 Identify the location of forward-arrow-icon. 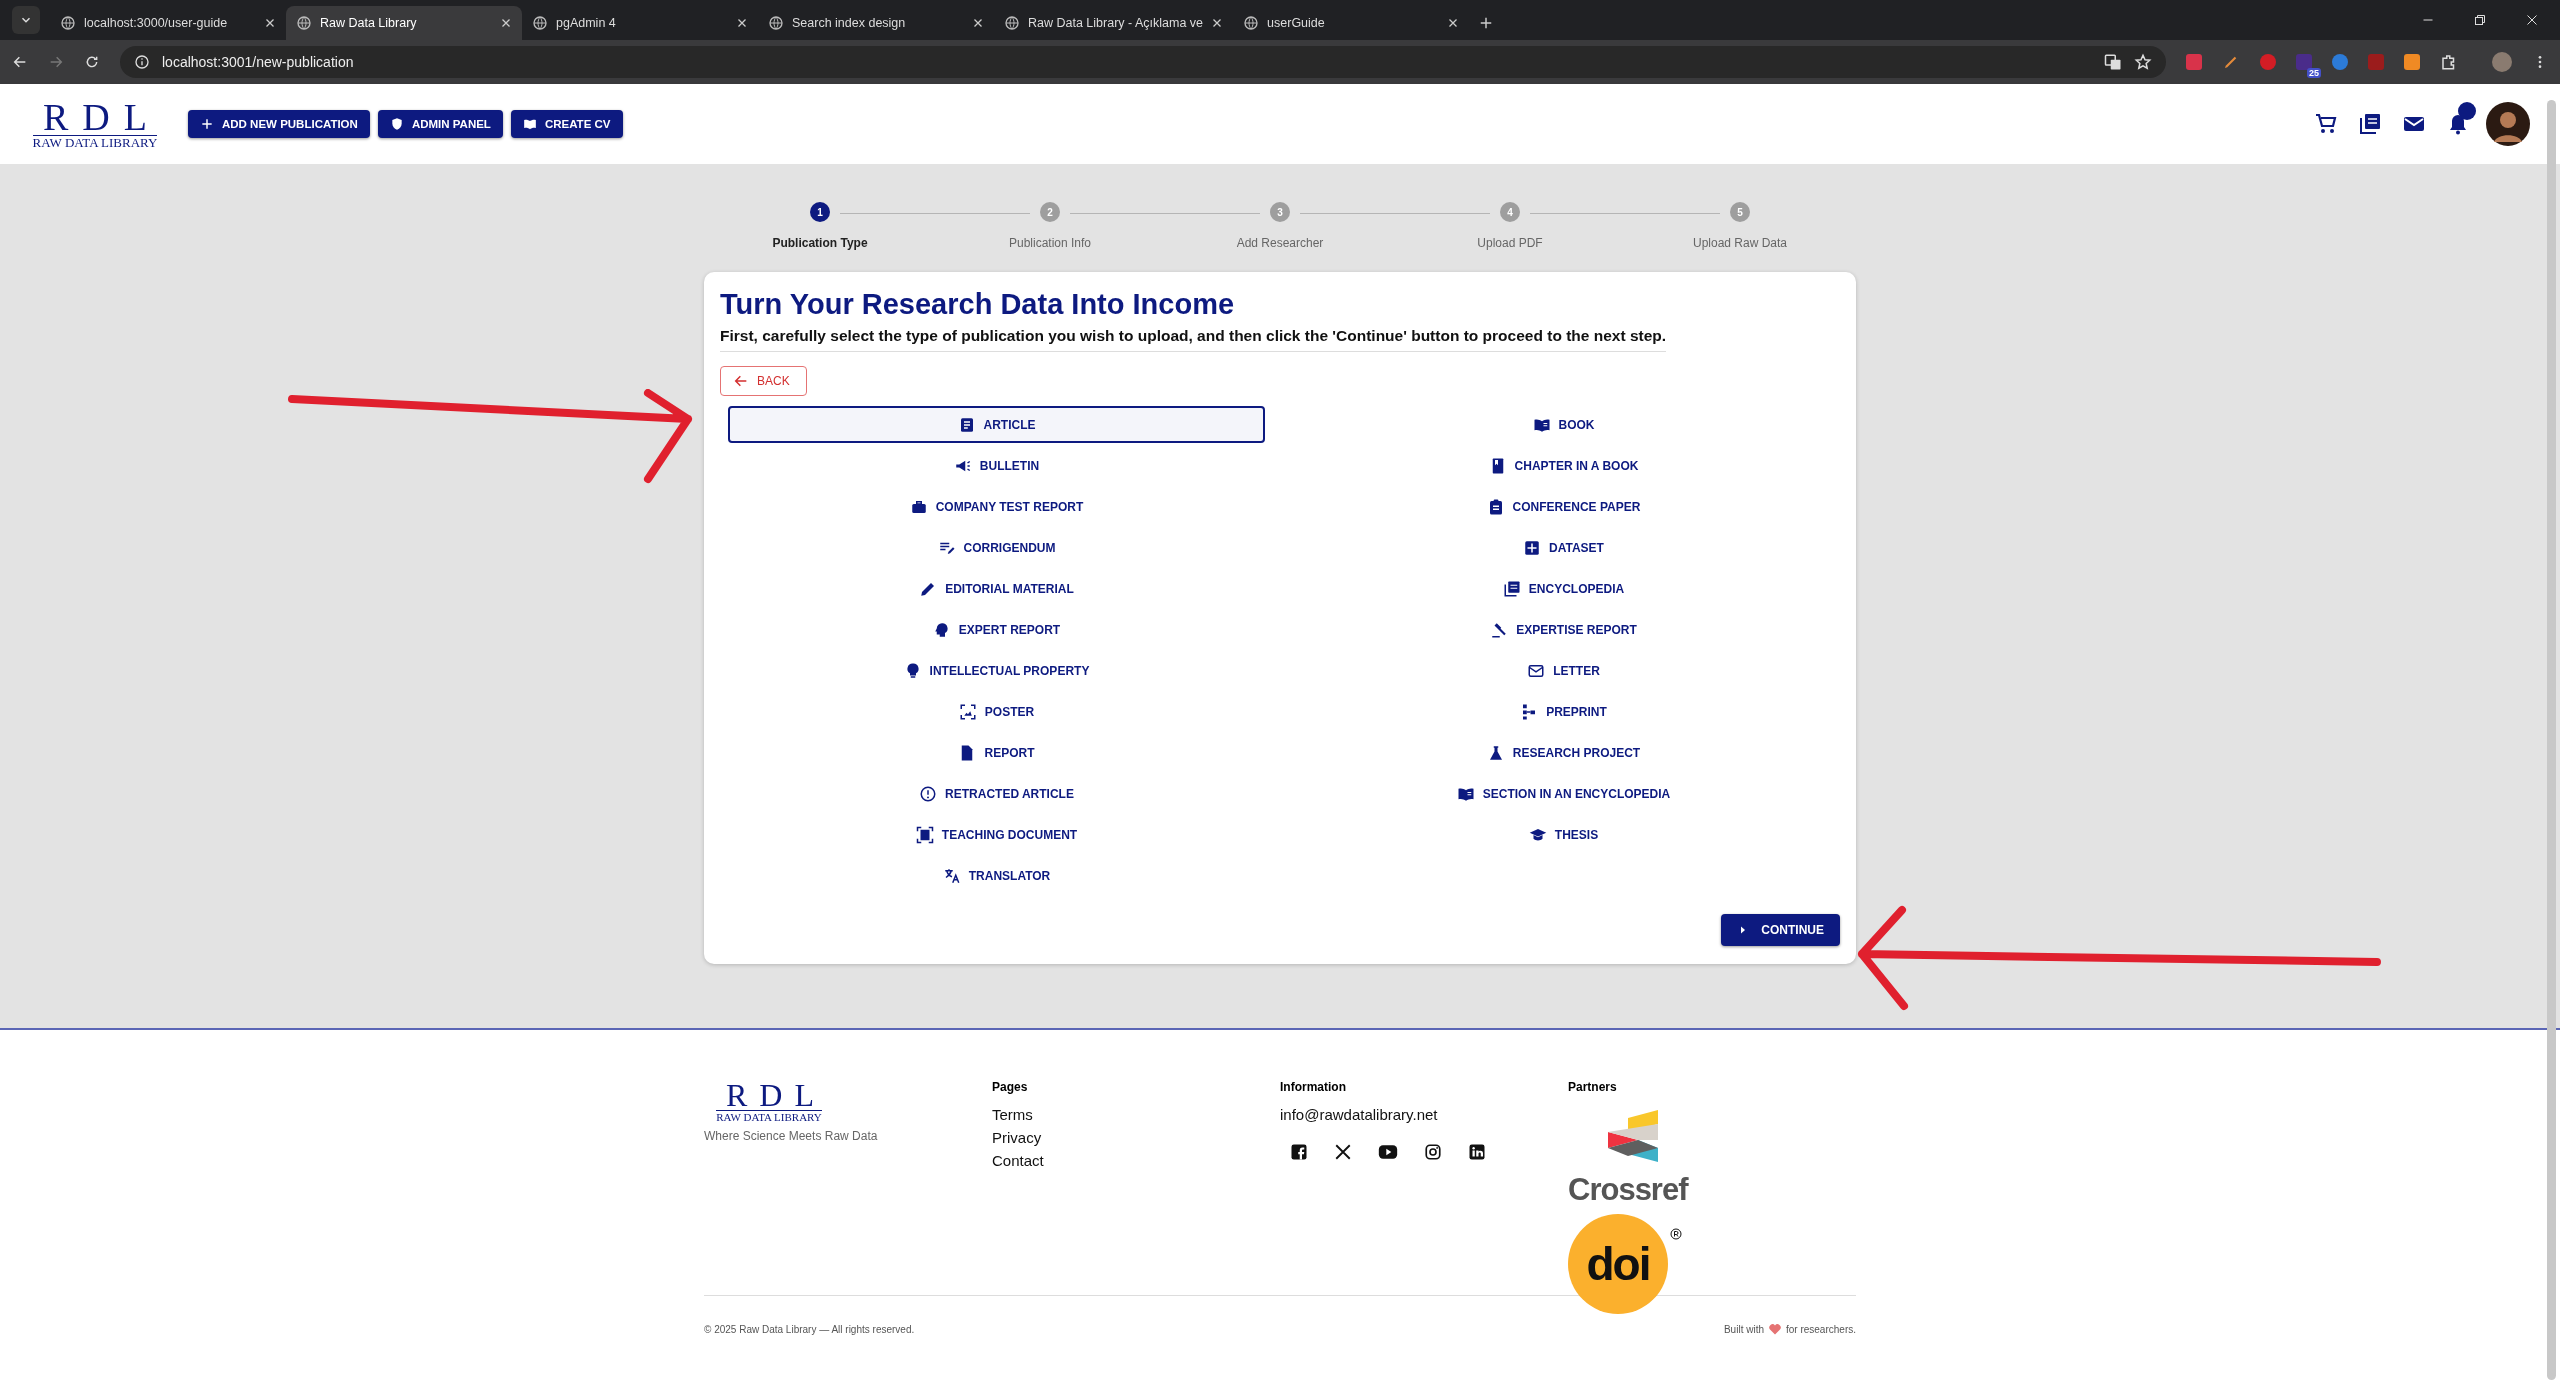
(56, 62).